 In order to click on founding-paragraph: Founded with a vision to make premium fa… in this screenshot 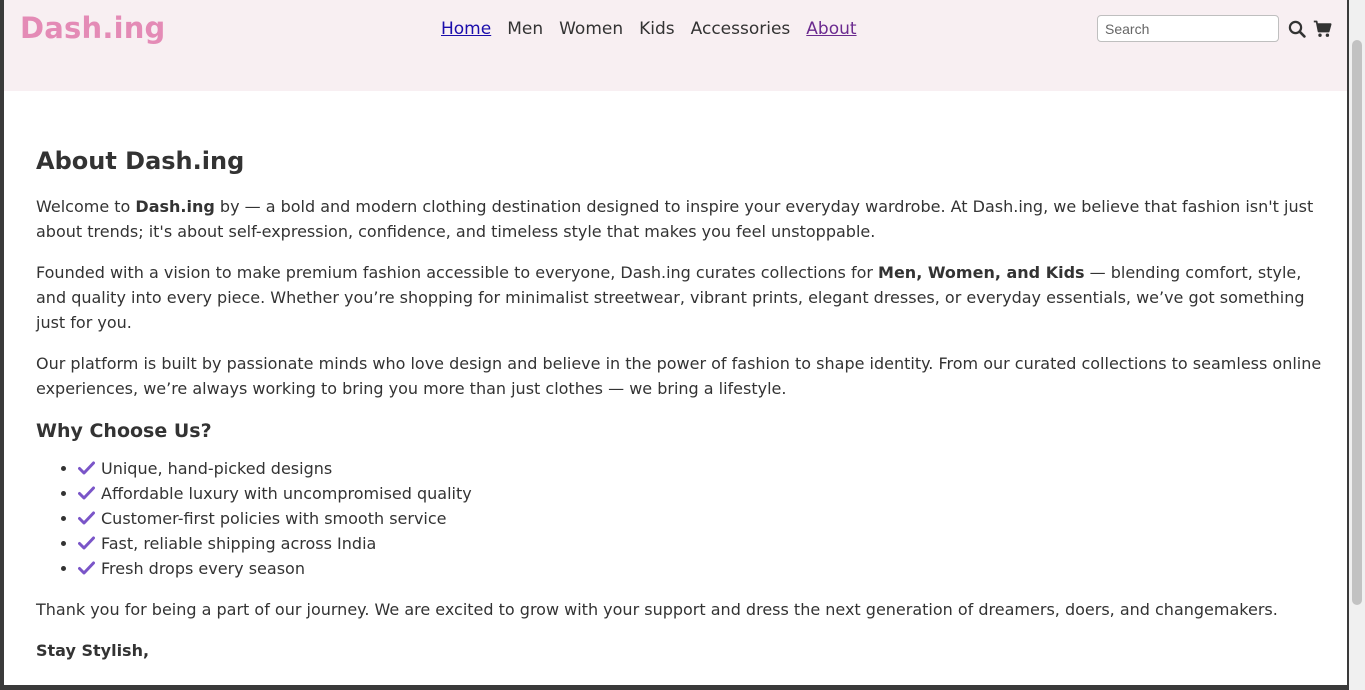, I will do `click(681, 297)`.